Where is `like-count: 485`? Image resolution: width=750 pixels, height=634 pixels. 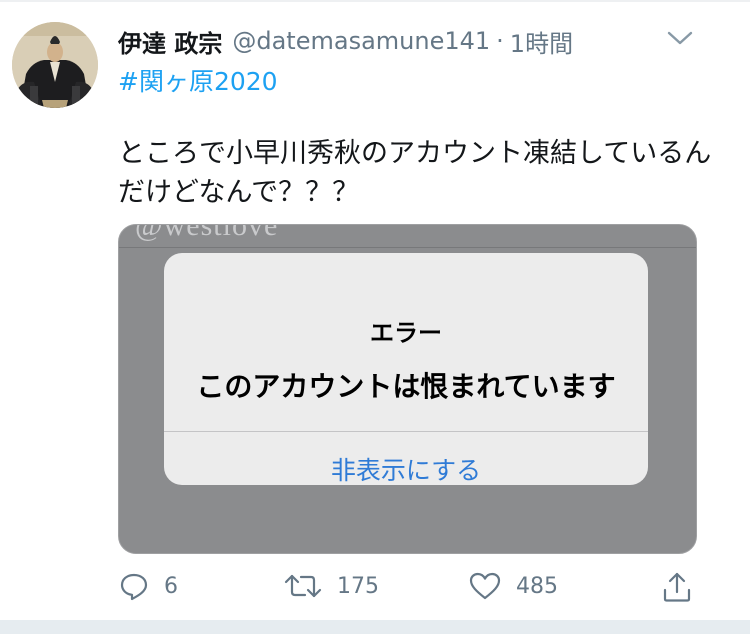 like-count: 485 is located at coordinates (537, 586).